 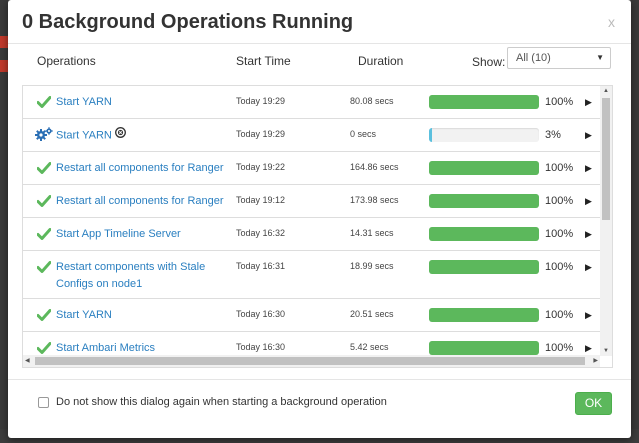 What do you see at coordinates (66, 61) in the screenshot?
I see `column-header-operations: Operations` at bounding box center [66, 61].